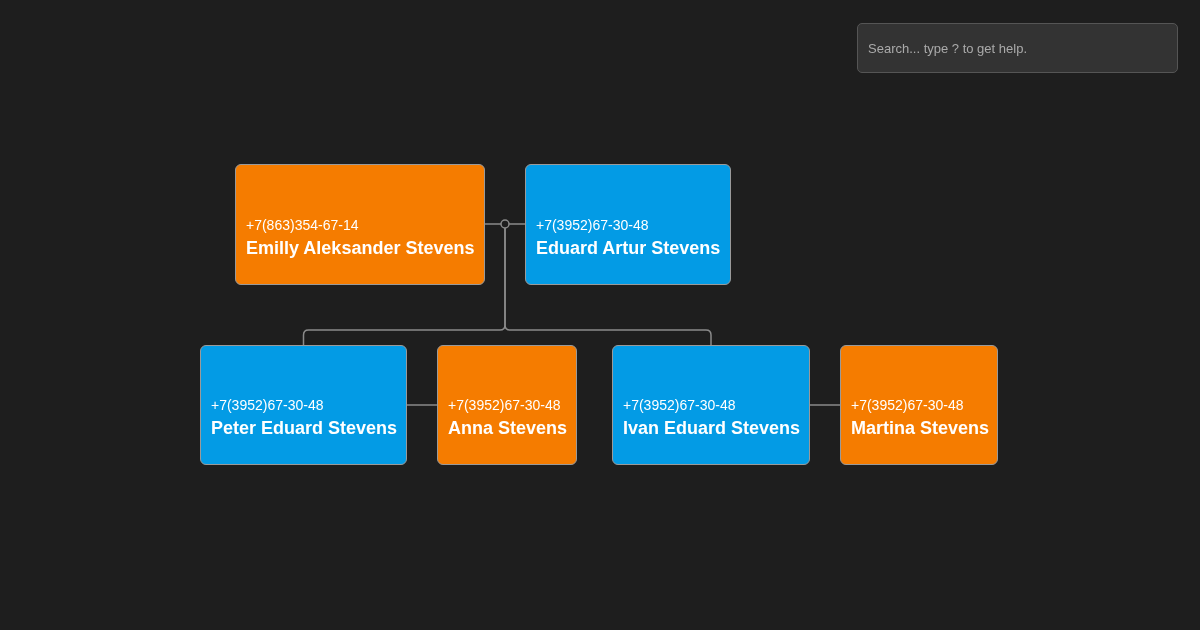  I want to click on person-name: Emilly Aleksander Stevens, so click(360, 248).